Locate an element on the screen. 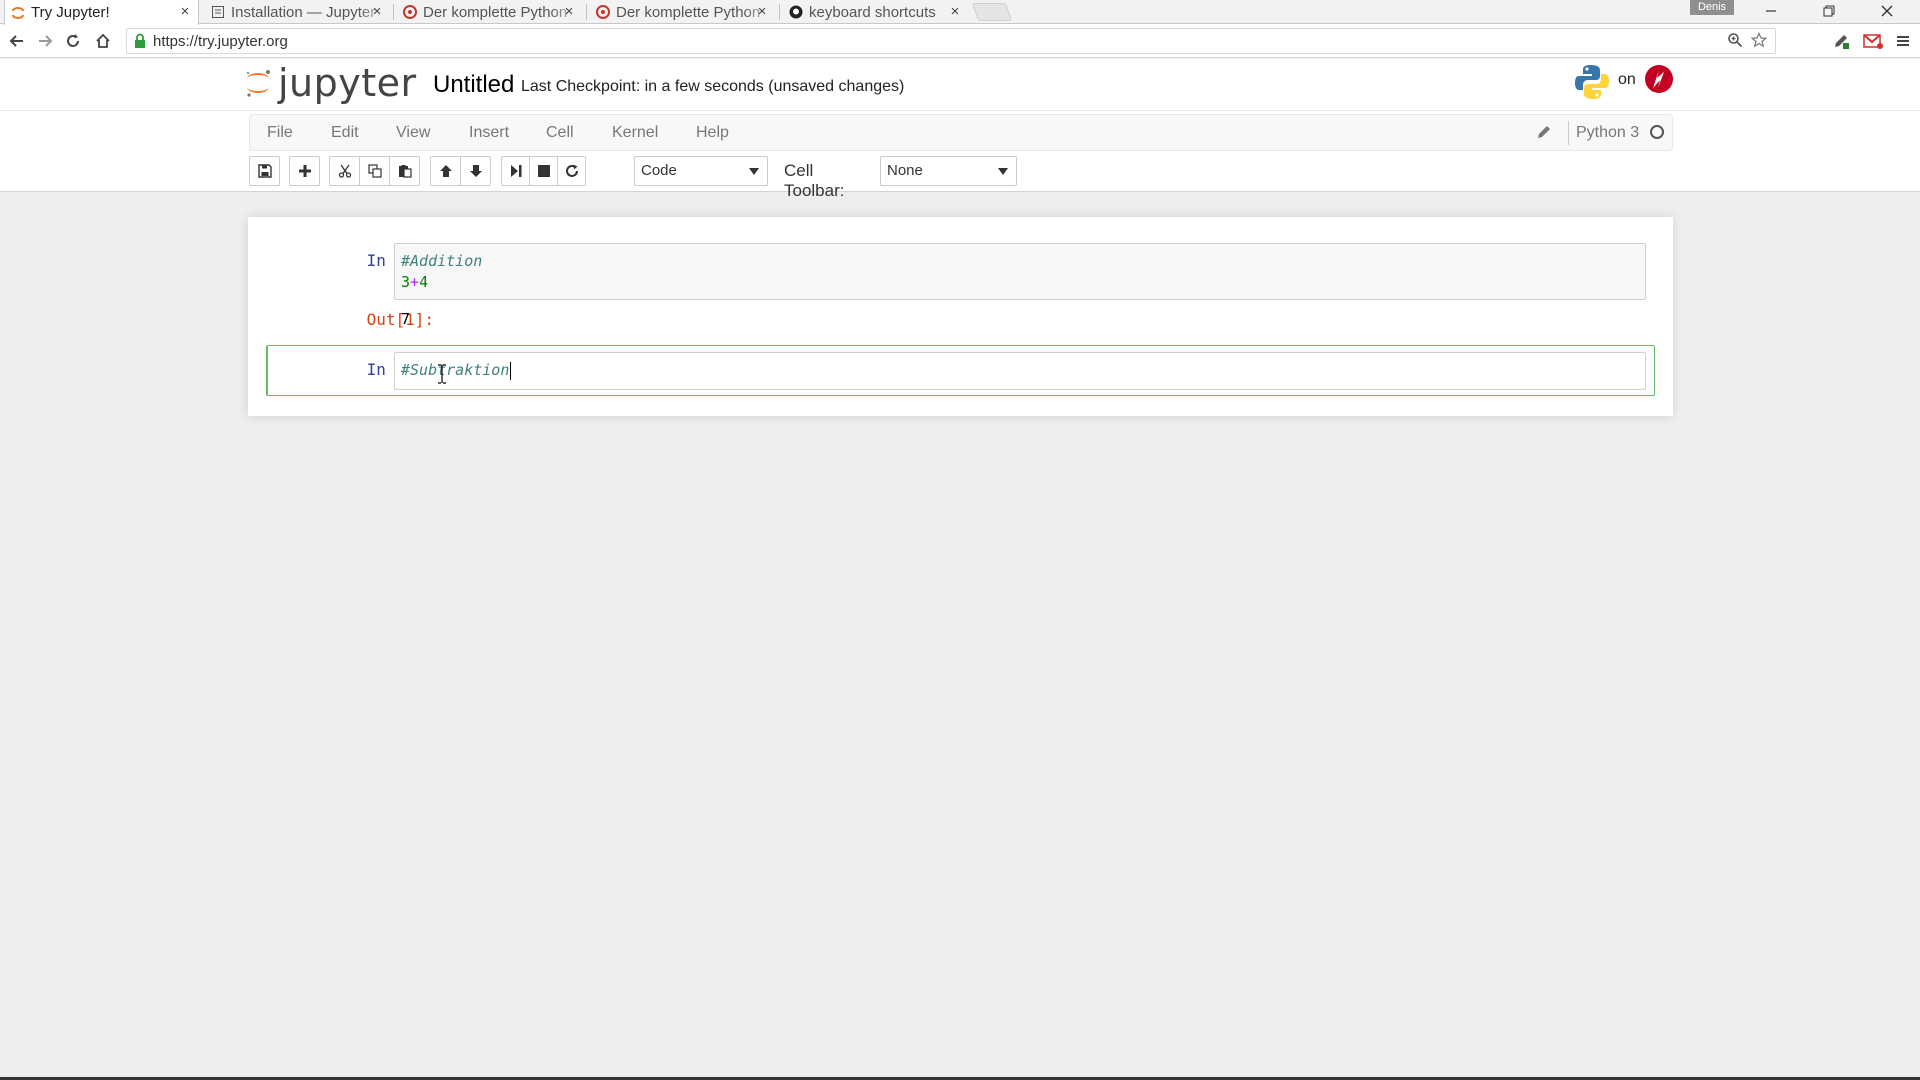  cell-output: 7 is located at coordinates (406, 319).